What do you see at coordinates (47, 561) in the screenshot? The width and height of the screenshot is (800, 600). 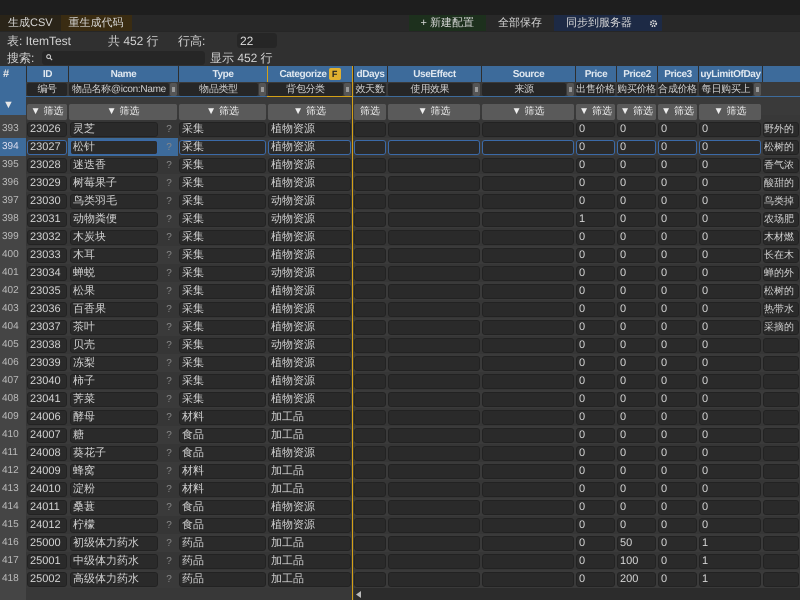 I see `cell-field: 25001` at bounding box center [47, 561].